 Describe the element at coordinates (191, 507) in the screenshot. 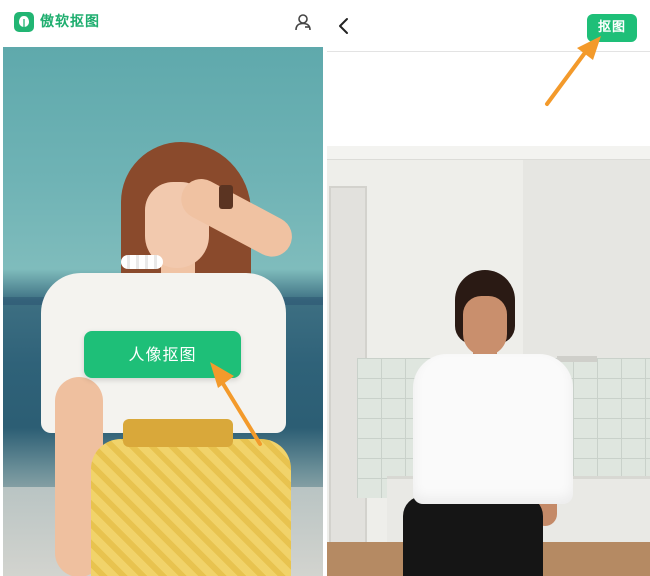

I see `photo-skirt` at that location.